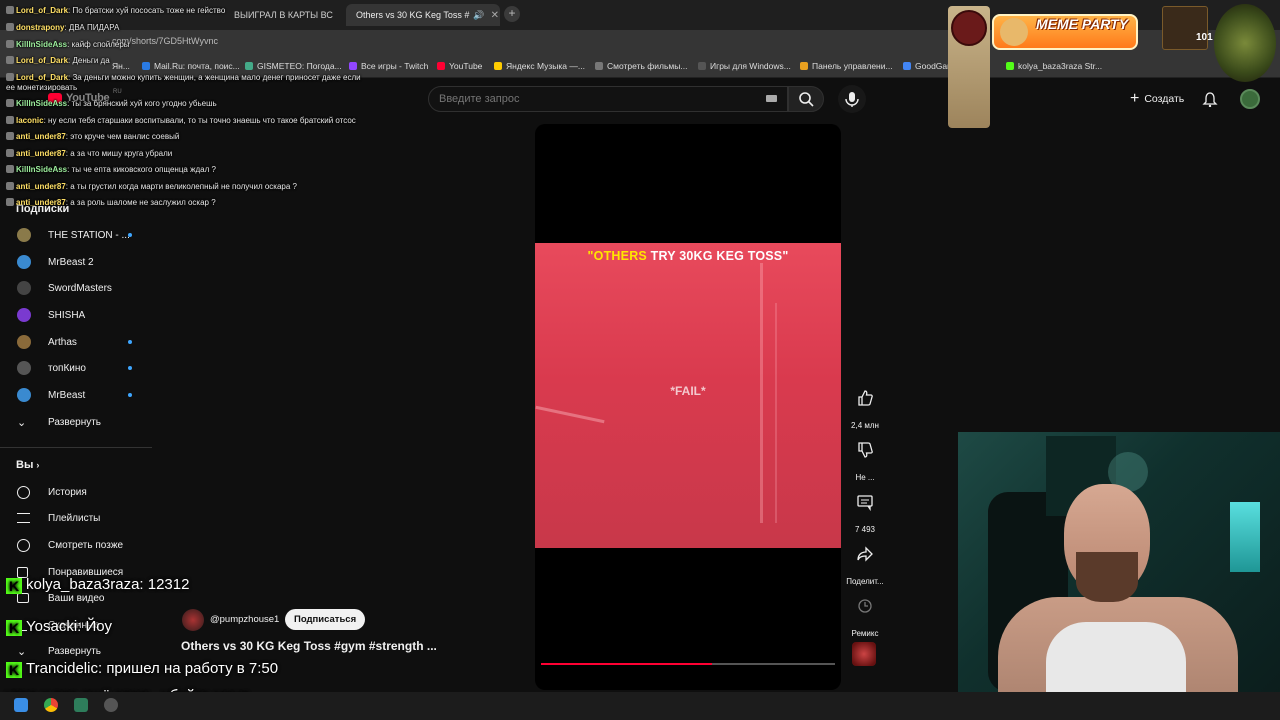 The image size is (1280, 720). What do you see at coordinates (67, 492) in the screenshot?
I see `sidebar-item-label: История` at bounding box center [67, 492].